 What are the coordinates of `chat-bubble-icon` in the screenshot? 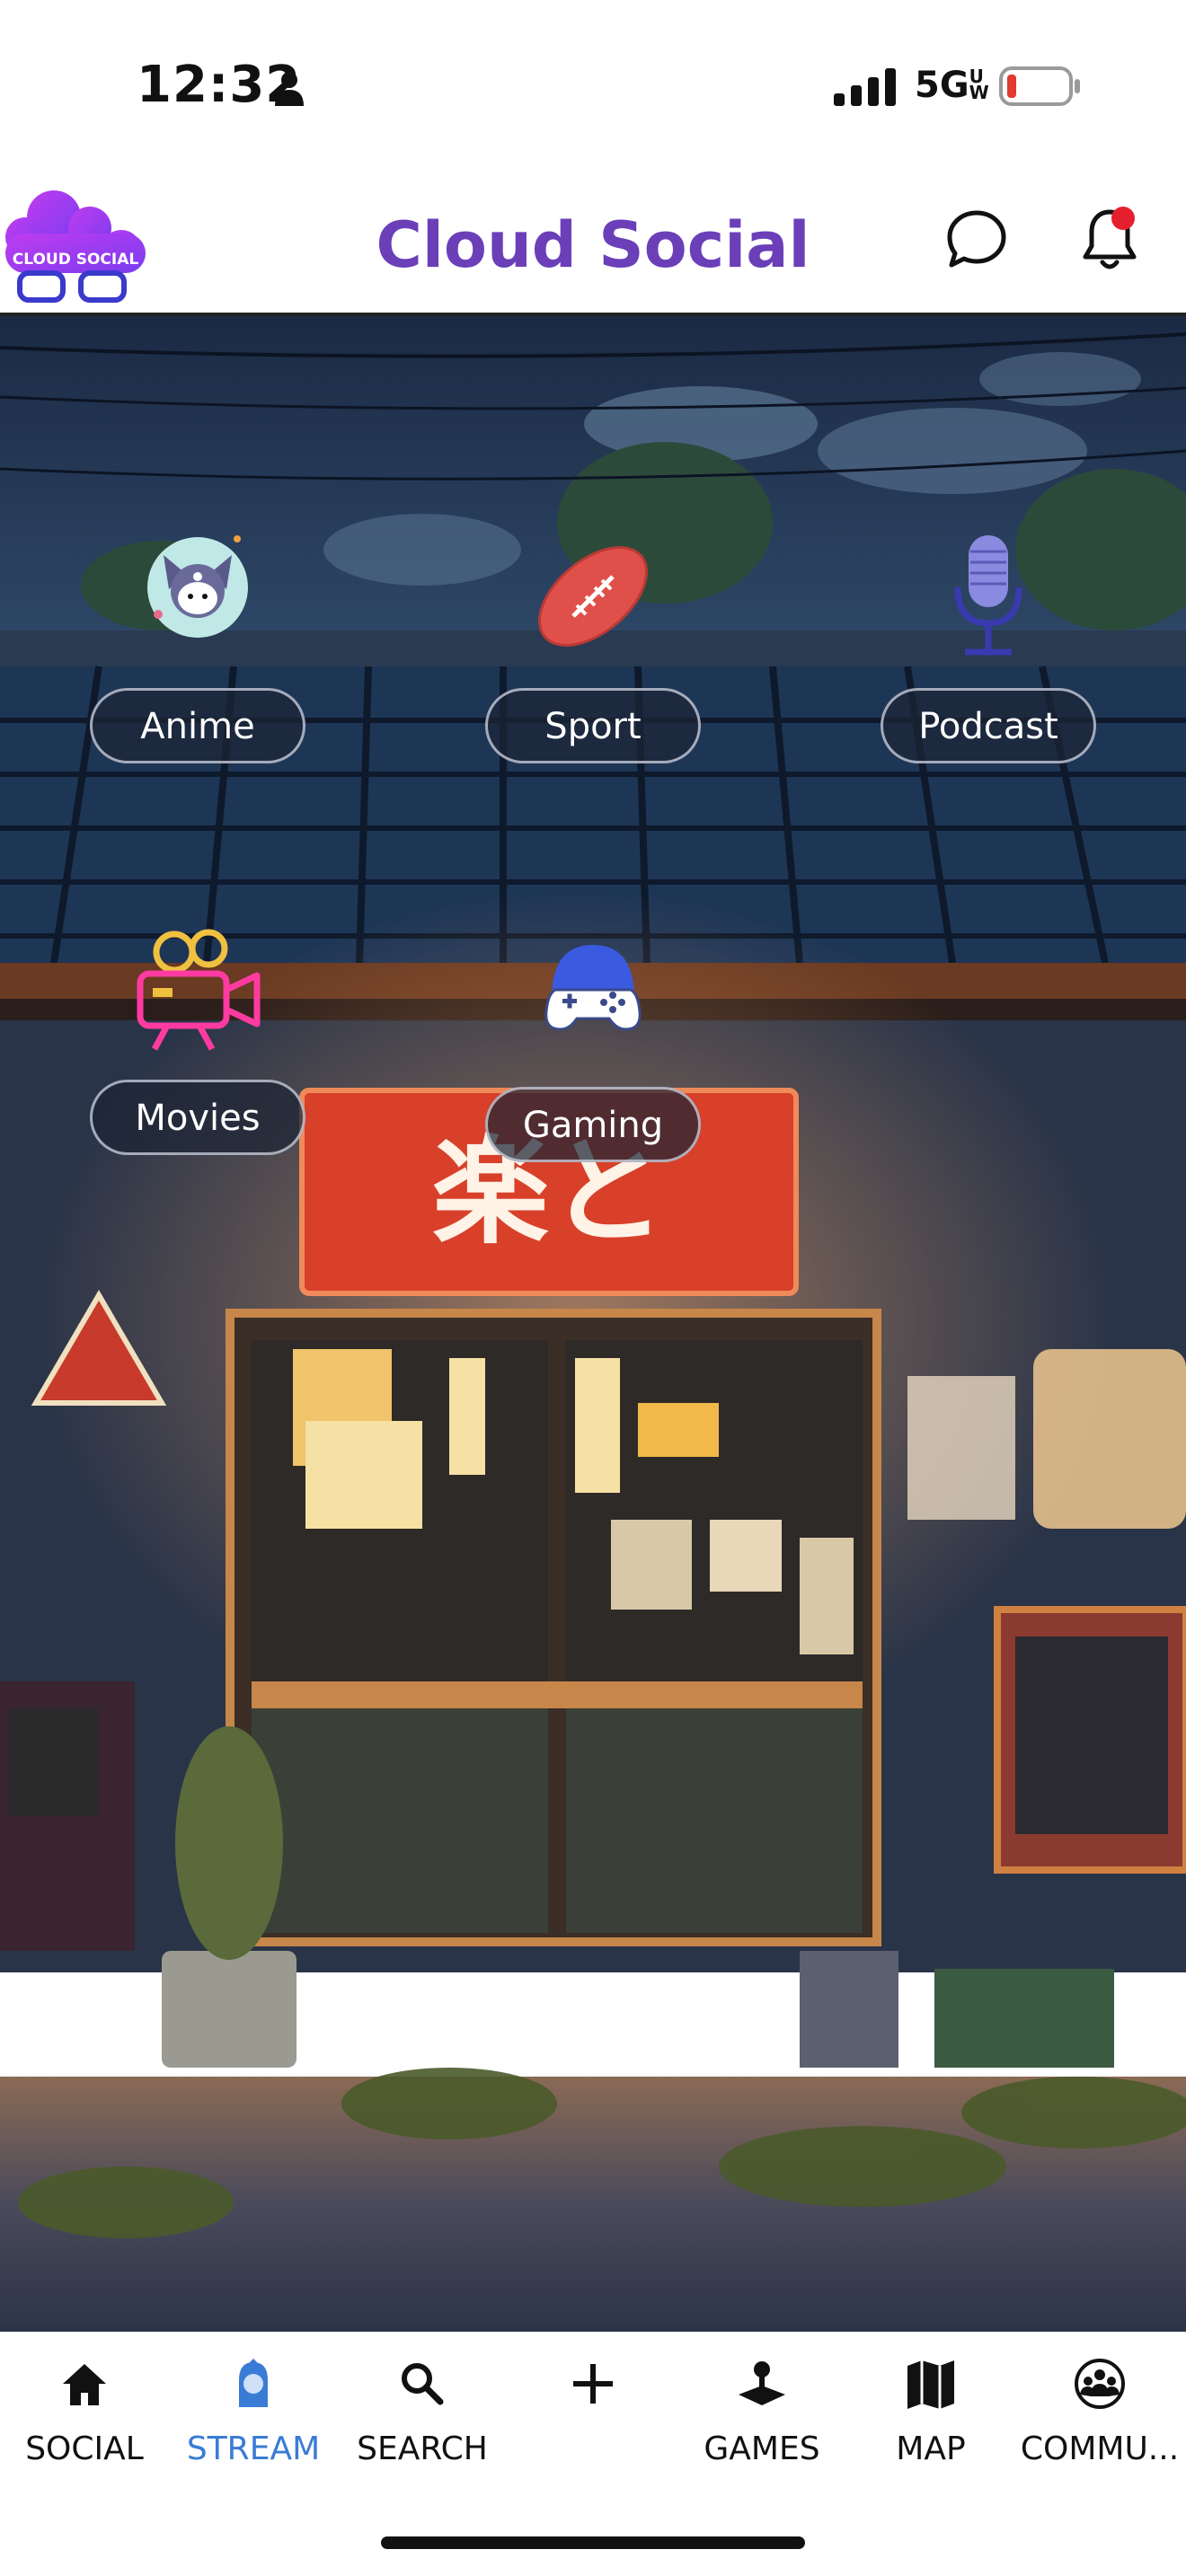 It's located at (976, 240).